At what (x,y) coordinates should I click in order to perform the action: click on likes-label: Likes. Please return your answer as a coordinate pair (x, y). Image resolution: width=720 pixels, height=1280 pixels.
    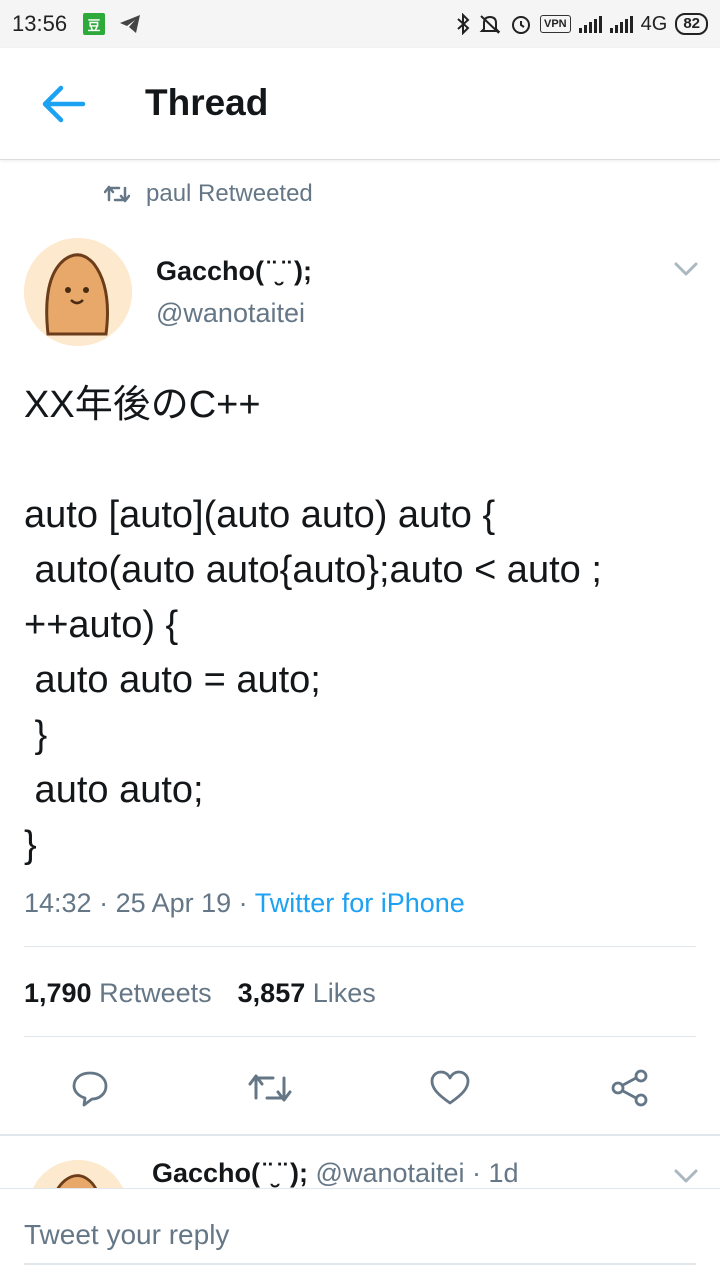
    Looking at the image, I should click on (344, 993).